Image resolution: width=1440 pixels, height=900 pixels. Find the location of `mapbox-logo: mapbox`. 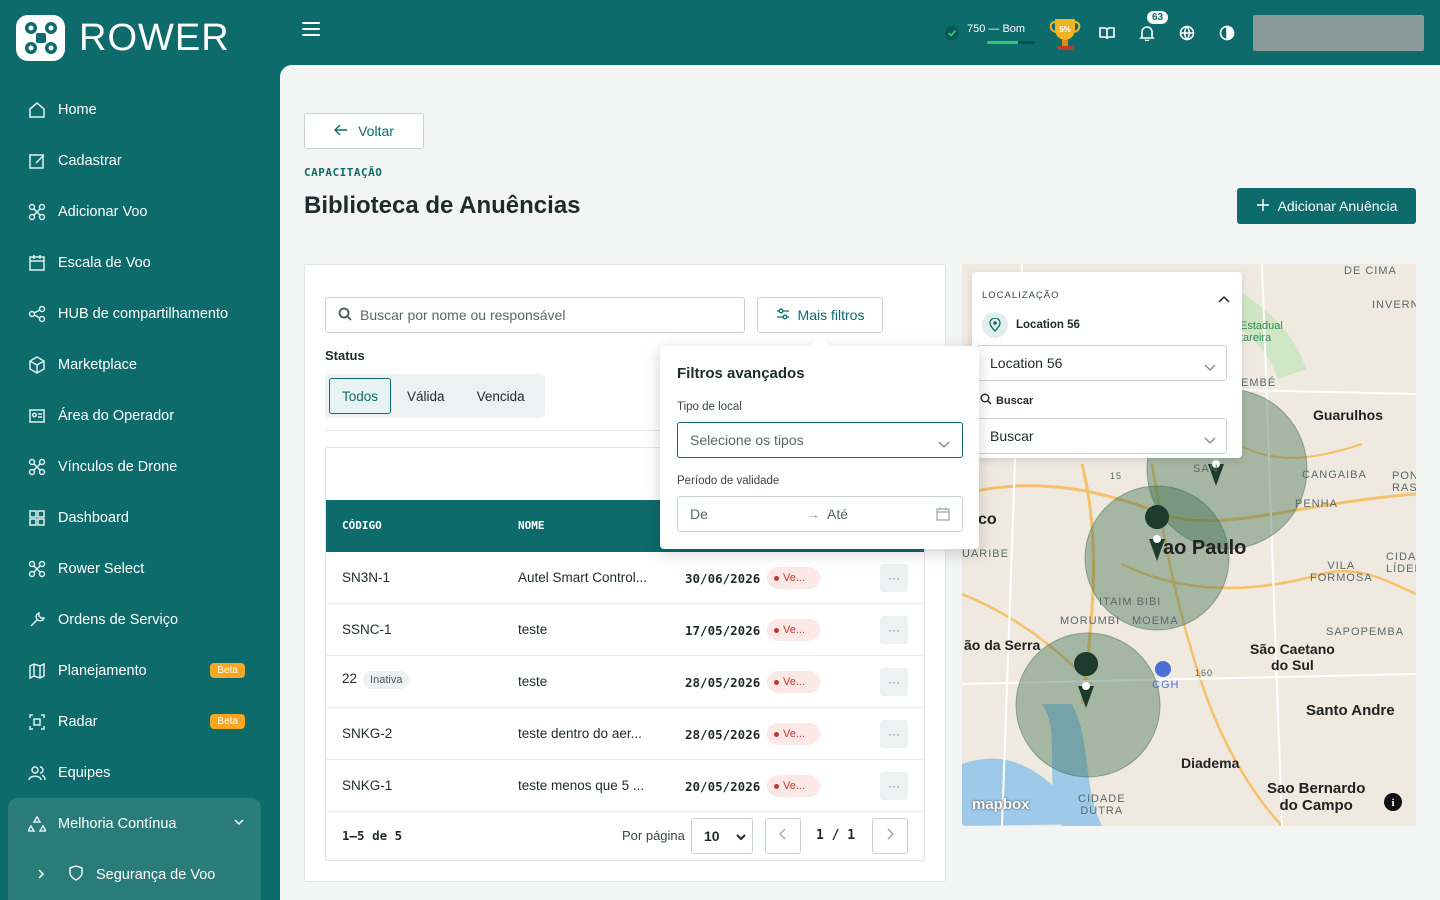

mapbox-logo: mapbox is located at coordinates (1001, 804).